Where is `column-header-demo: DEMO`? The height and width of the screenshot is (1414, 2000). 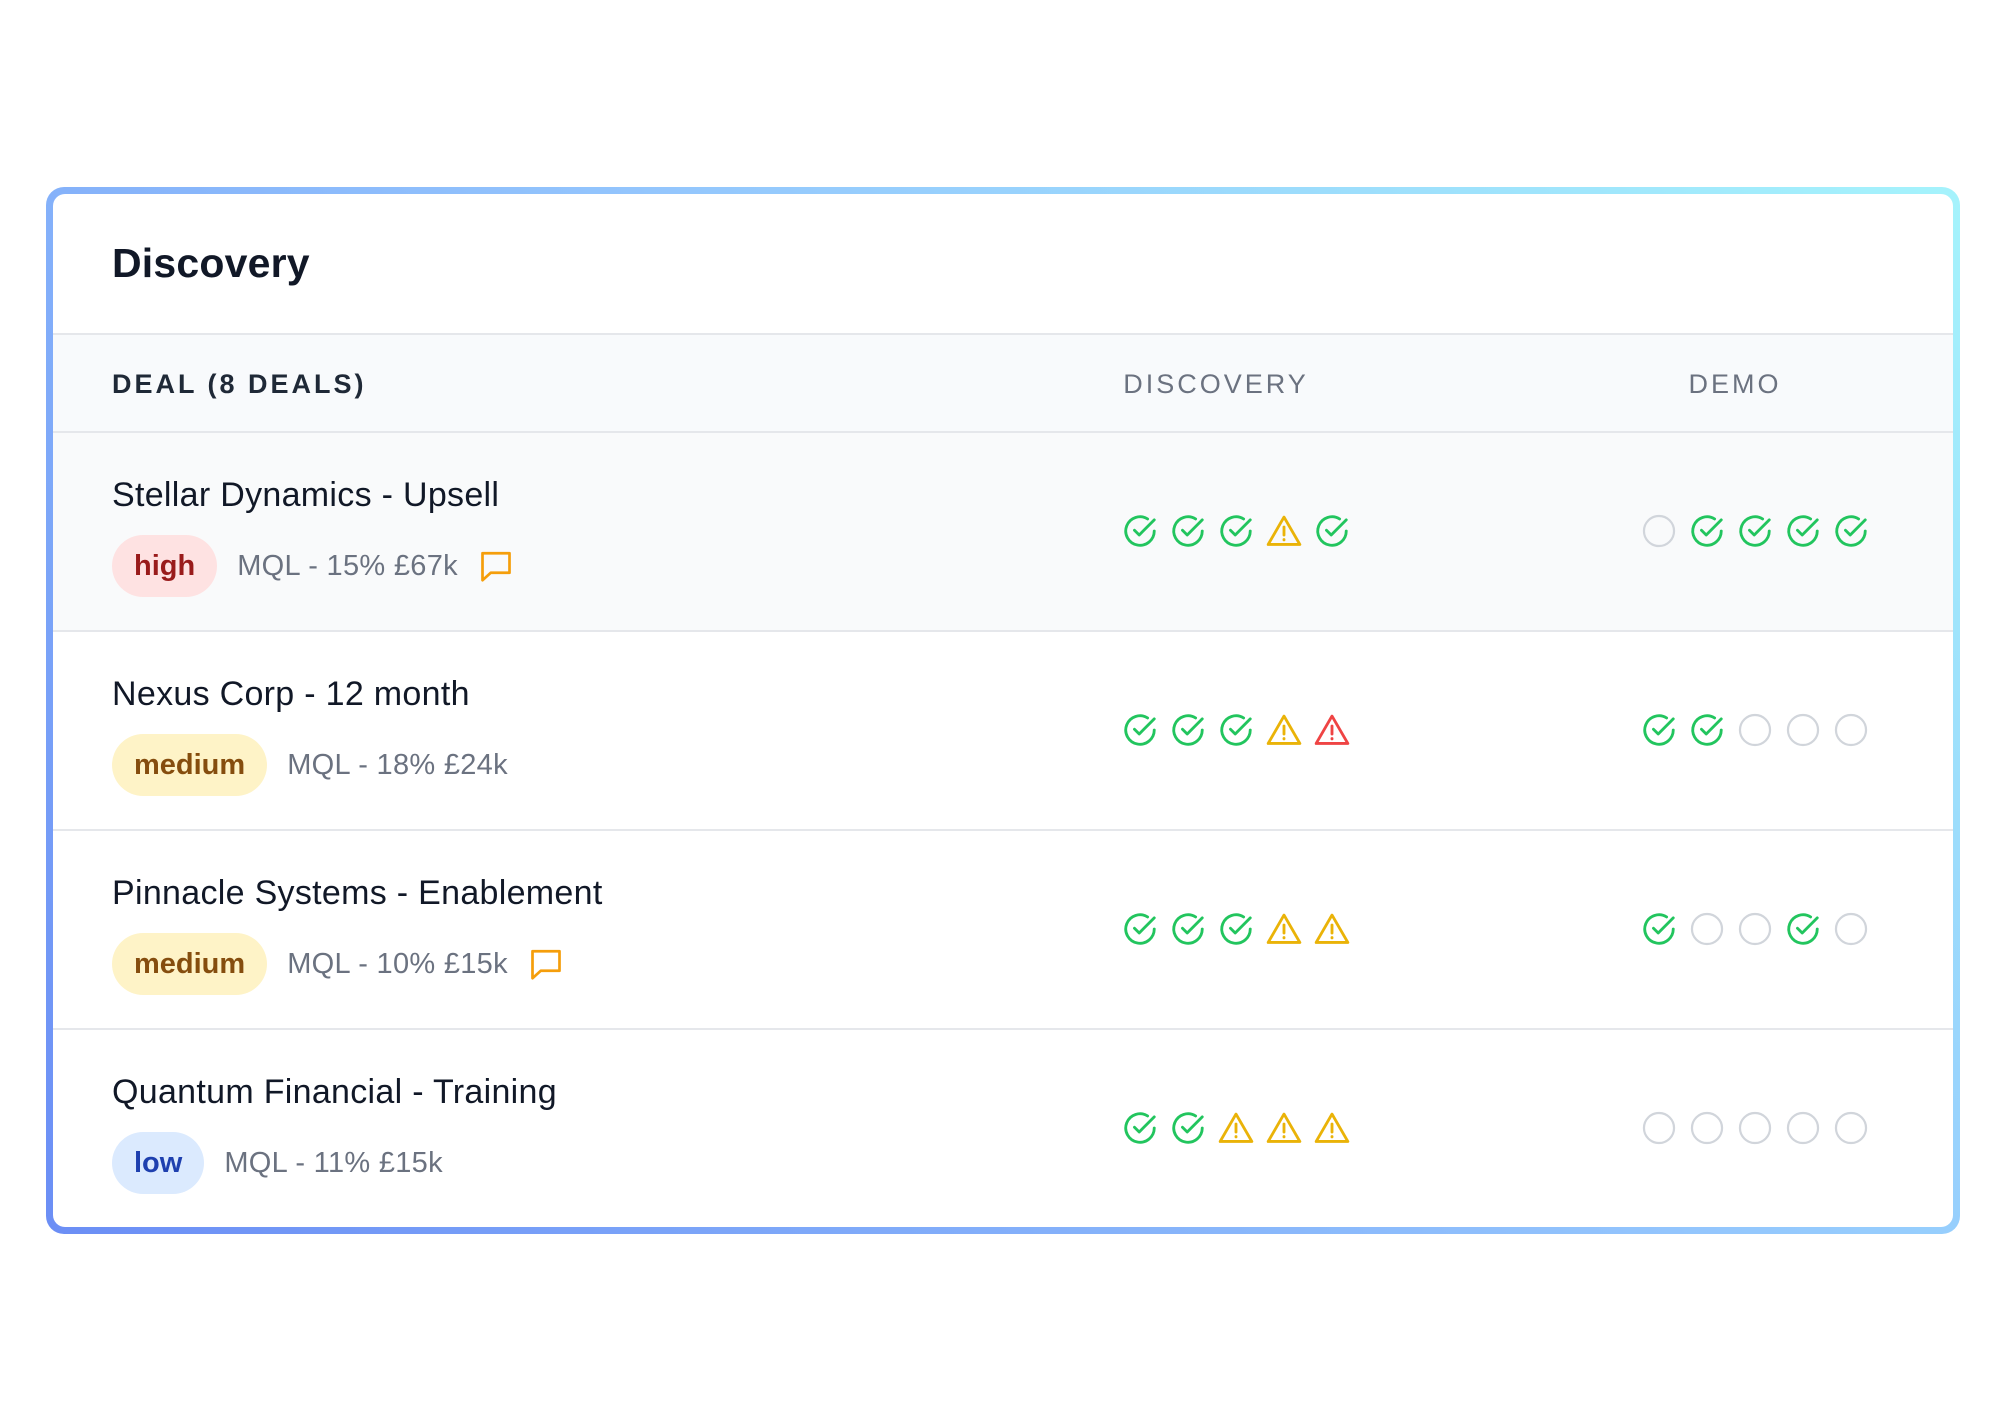
column-header-demo: DEMO is located at coordinates (1735, 384).